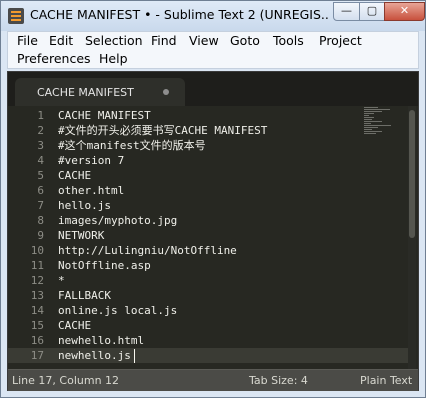  What do you see at coordinates (37, 280) in the screenshot?
I see `line-number: 12` at bounding box center [37, 280].